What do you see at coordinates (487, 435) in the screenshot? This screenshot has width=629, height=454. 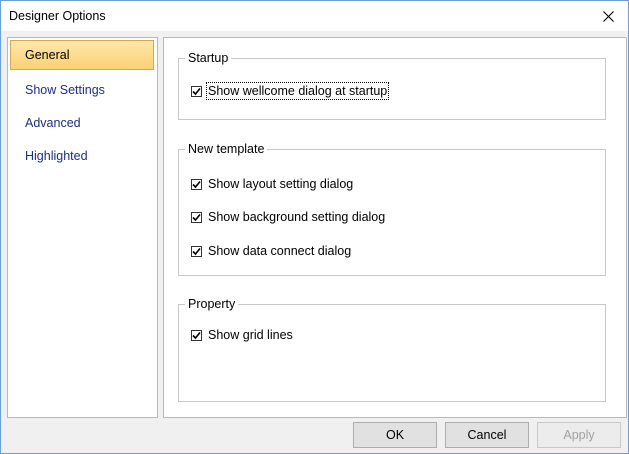 I see `cancel-button: Cancel` at bounding box center [487, 435].